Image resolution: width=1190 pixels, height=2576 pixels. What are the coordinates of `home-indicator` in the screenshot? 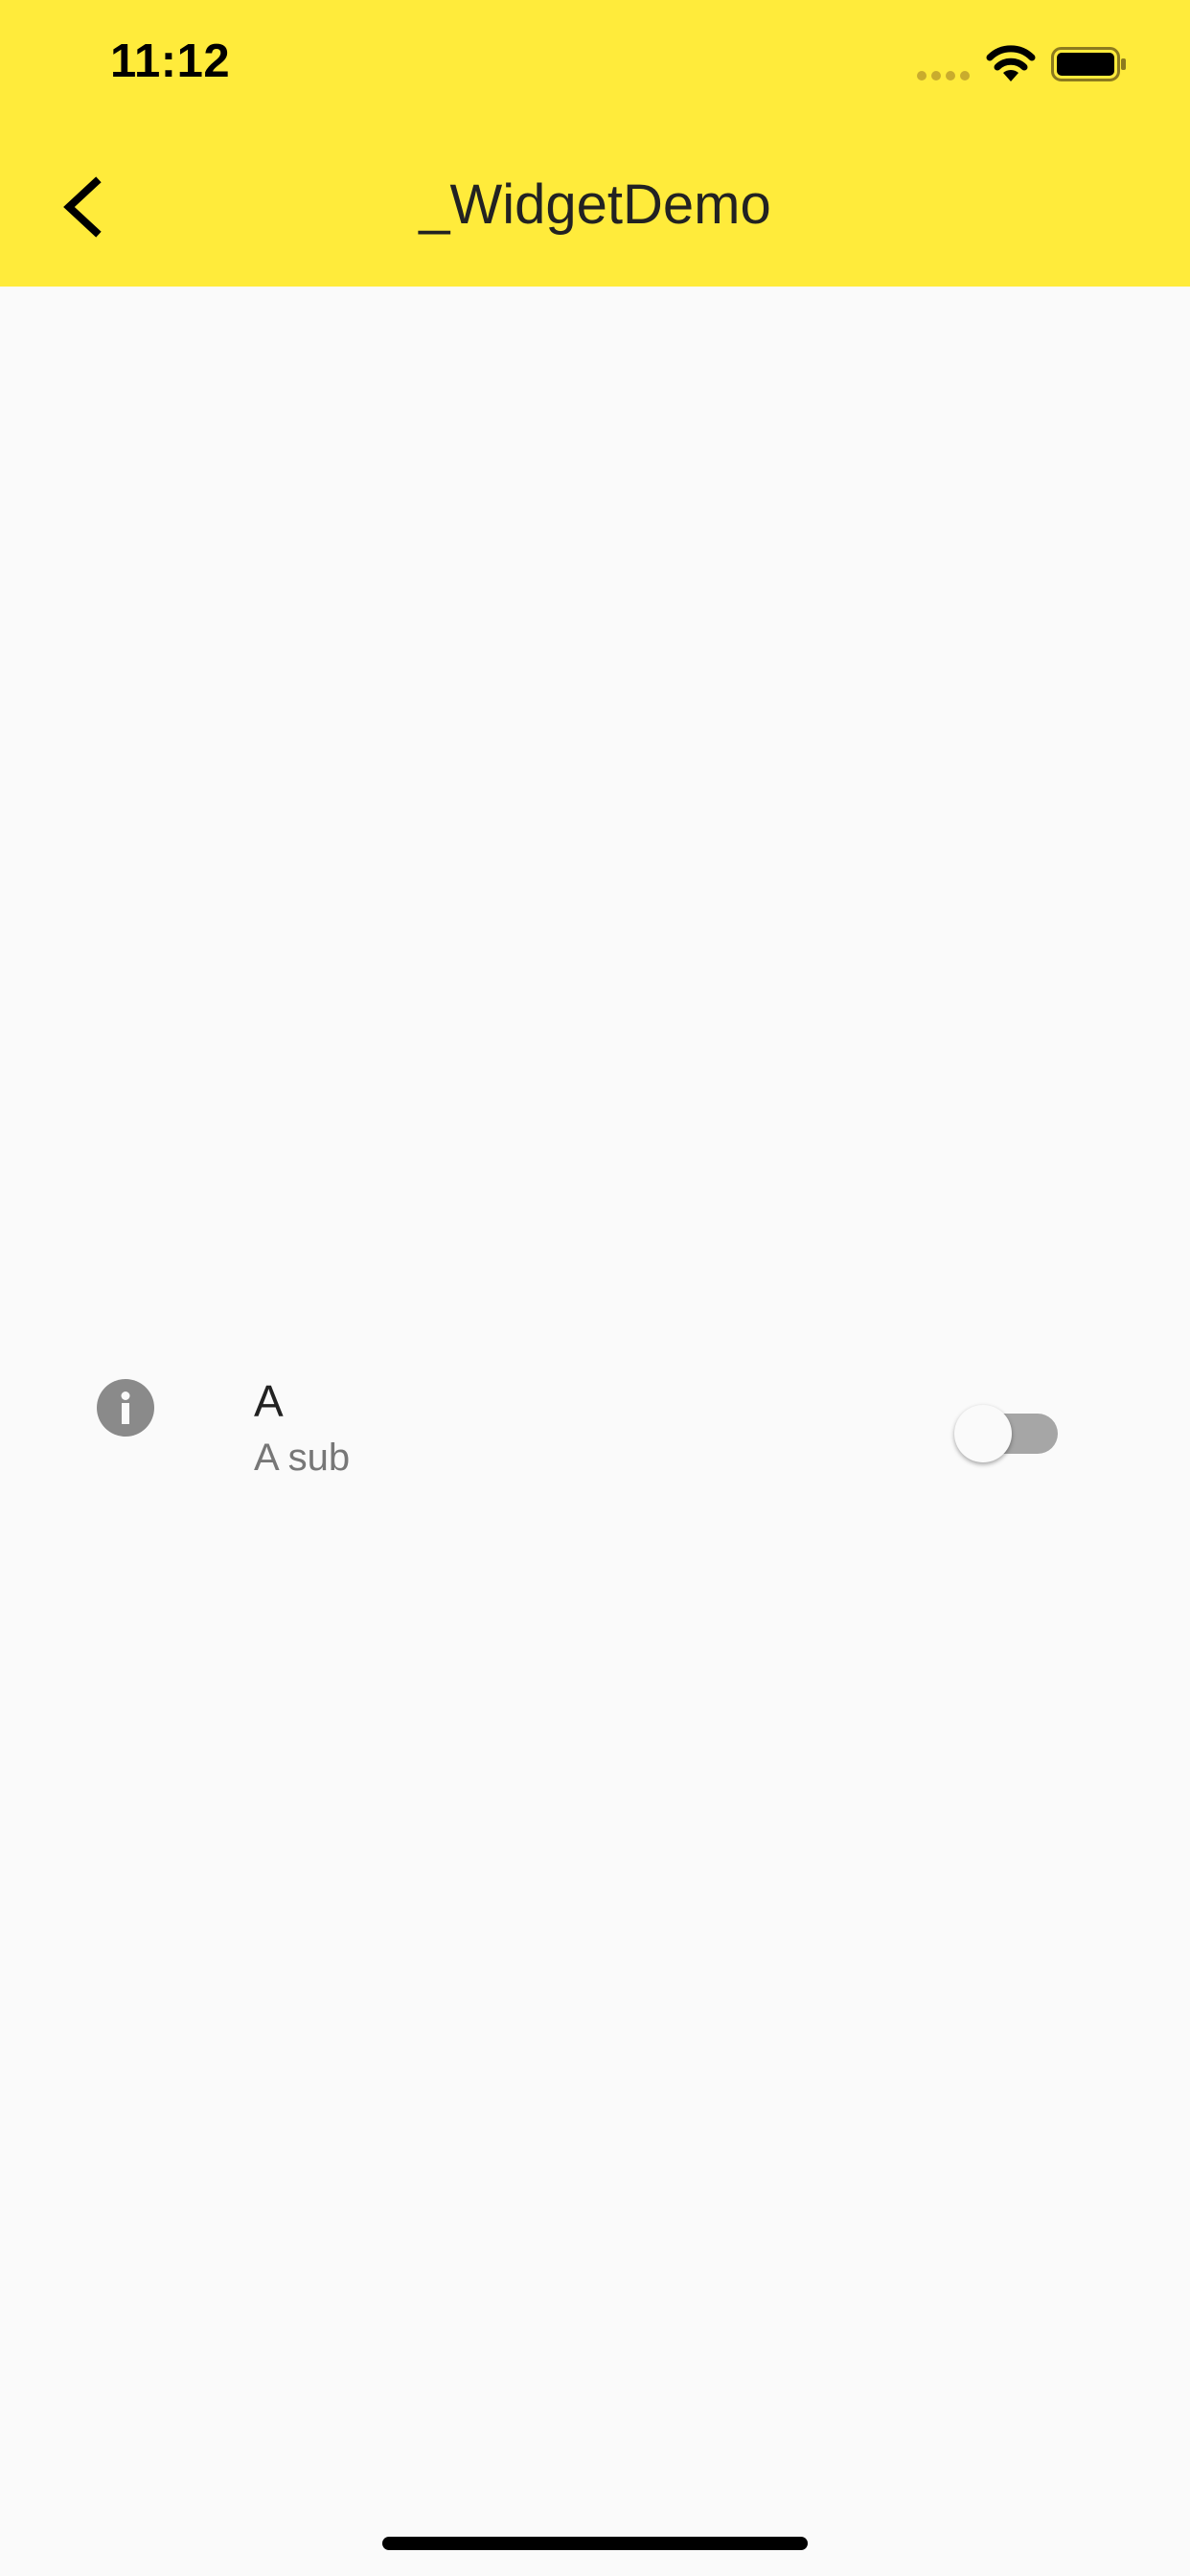 It's located at (595, 2543).